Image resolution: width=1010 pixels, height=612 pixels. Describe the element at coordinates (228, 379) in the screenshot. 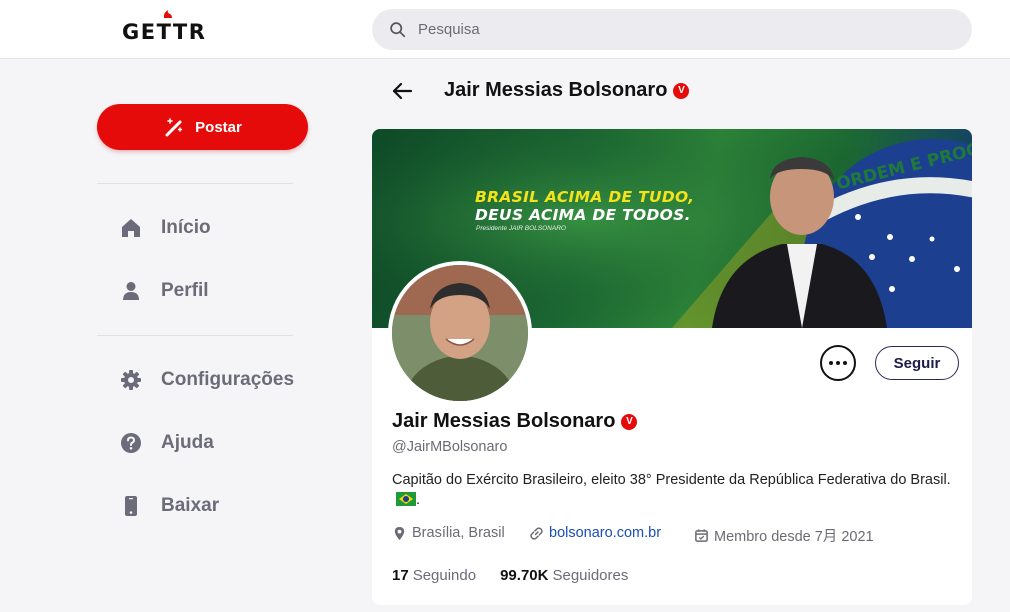

I see `sidebar-item-label: Configurações` at that location.